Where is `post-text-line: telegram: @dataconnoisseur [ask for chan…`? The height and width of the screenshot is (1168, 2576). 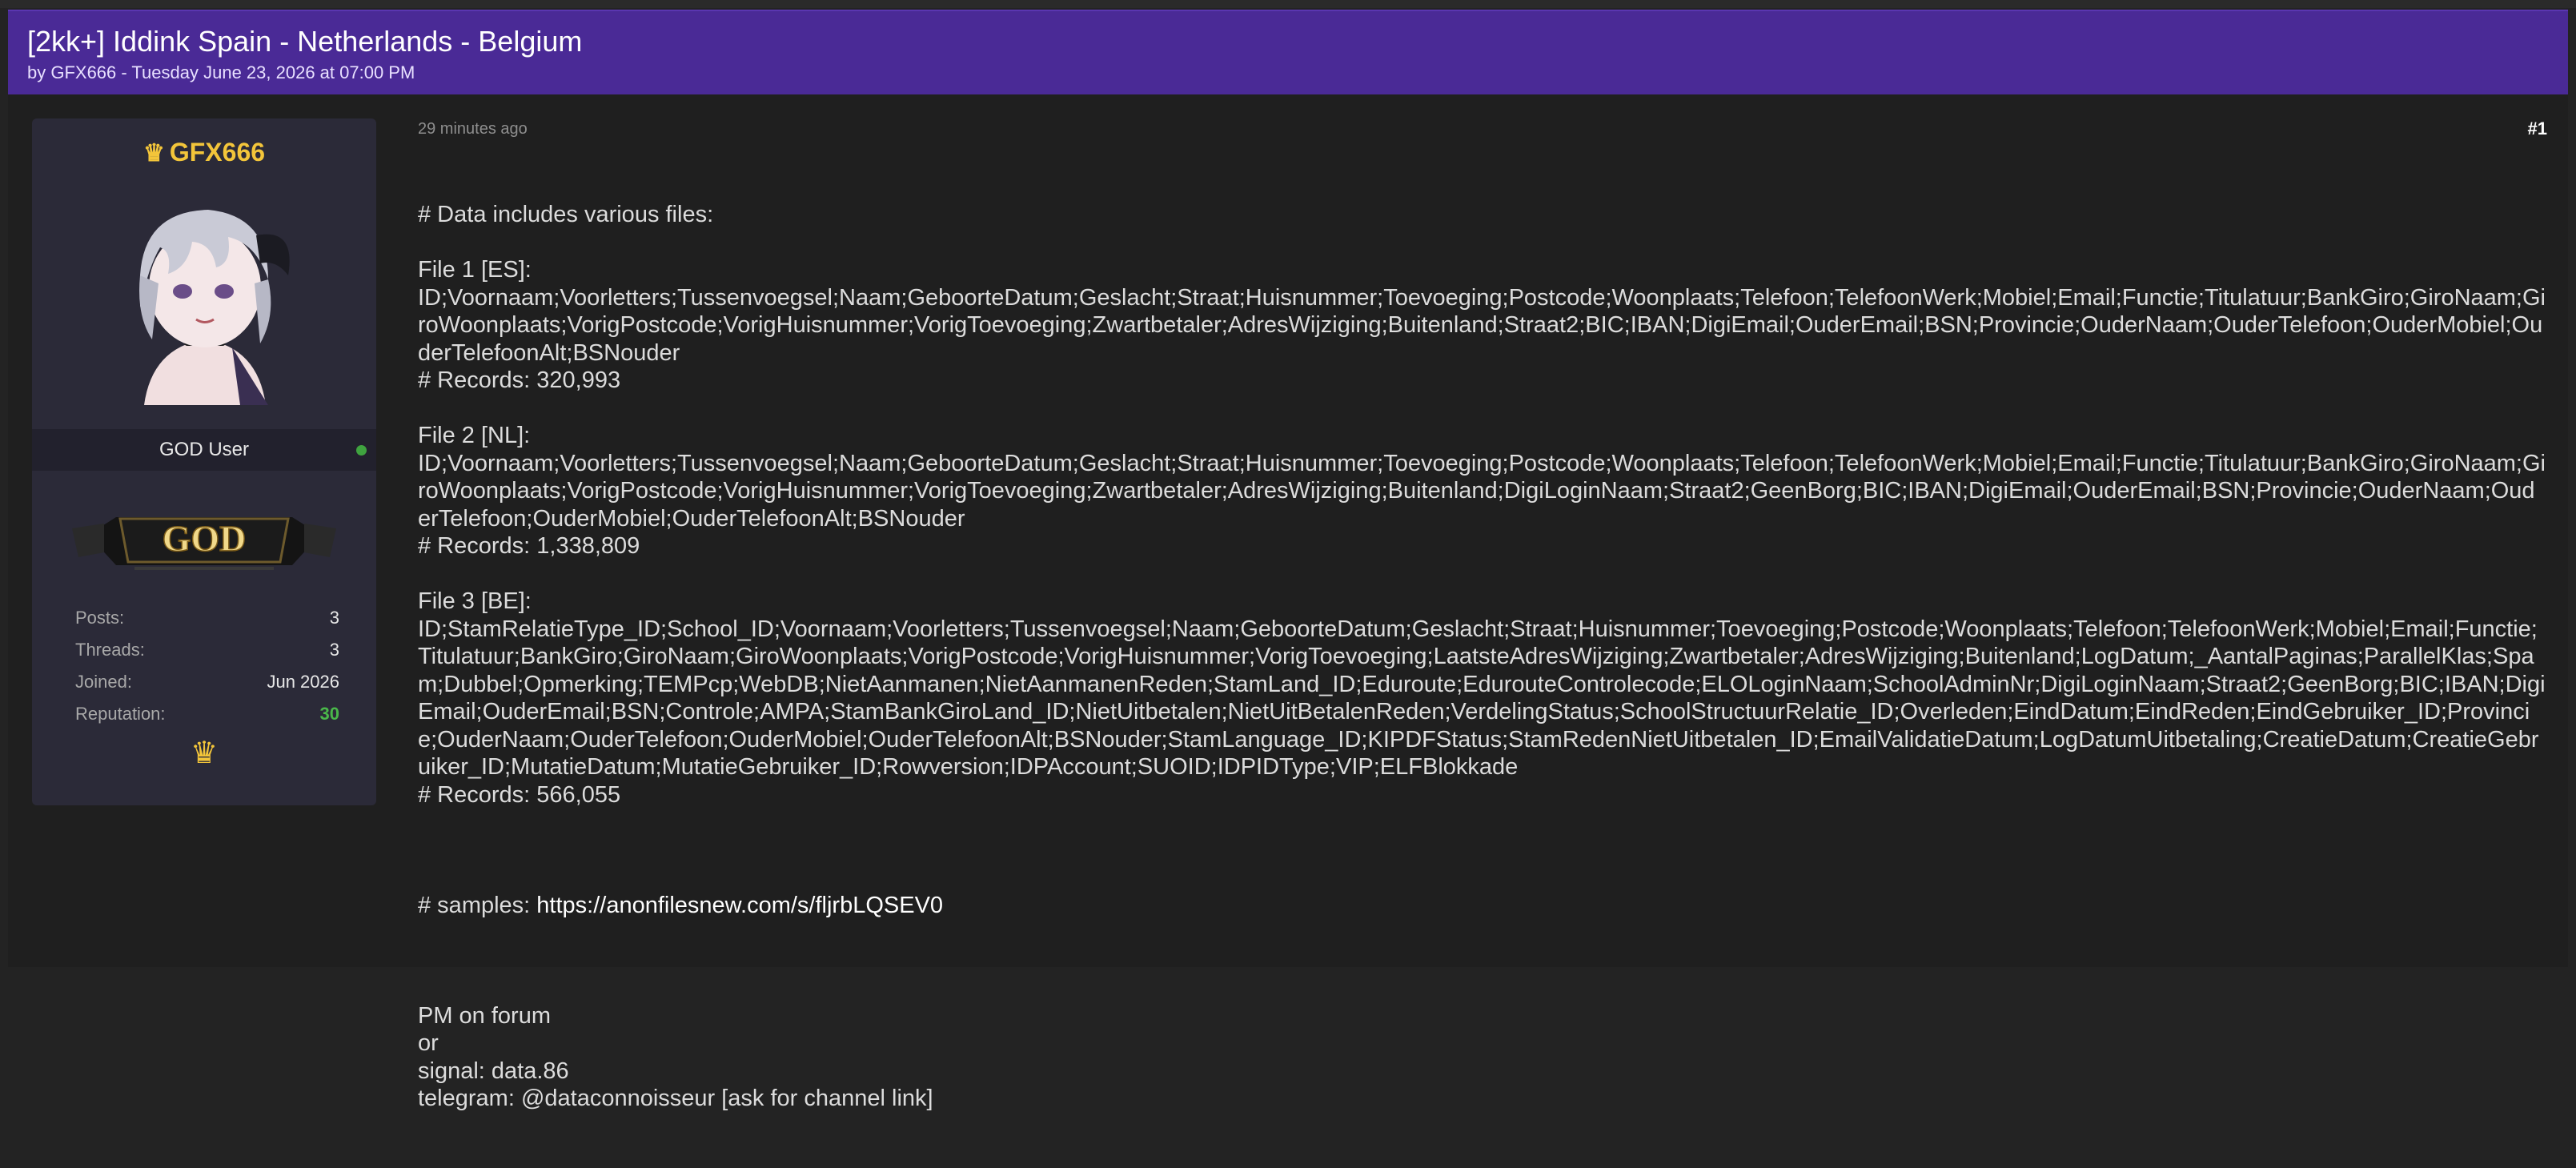
post-text-line: telegram: @dataconnoisseur [ask for chan… is located at coordinates (675, 1098).